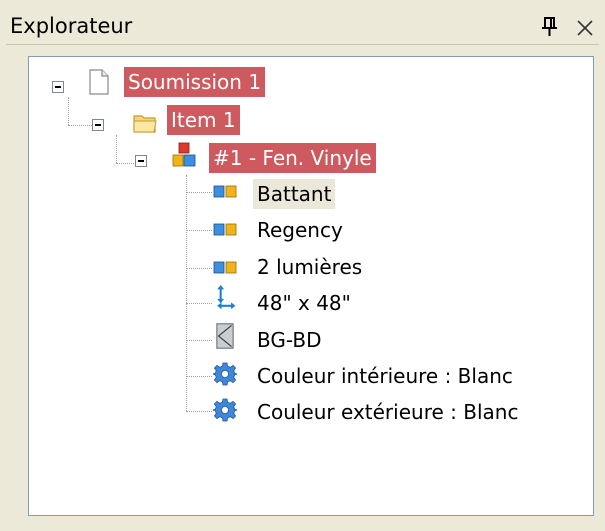  Describe the element at coordinates (195, 82) in the screenshot. I see `tree-node-soumission: Soumission 1` at that location.